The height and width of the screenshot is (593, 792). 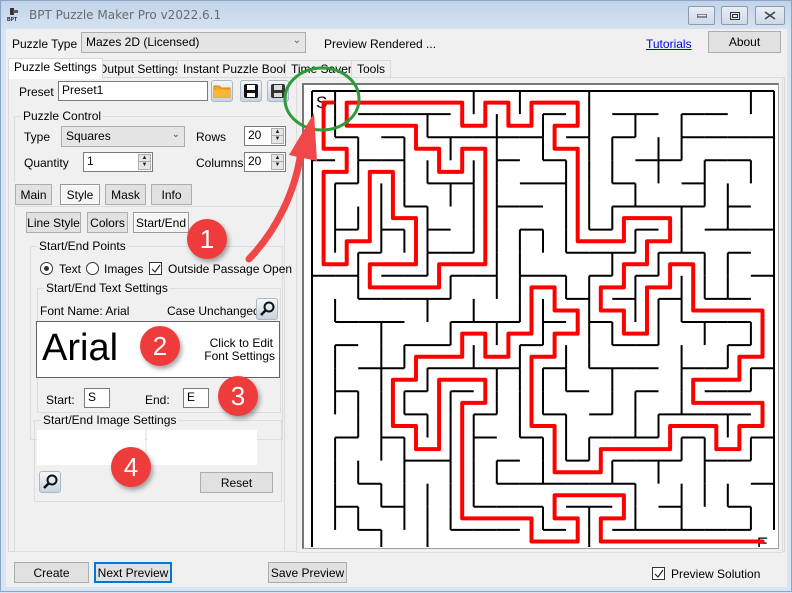 I want to click on maximize-button, so click(x=734, y=15).